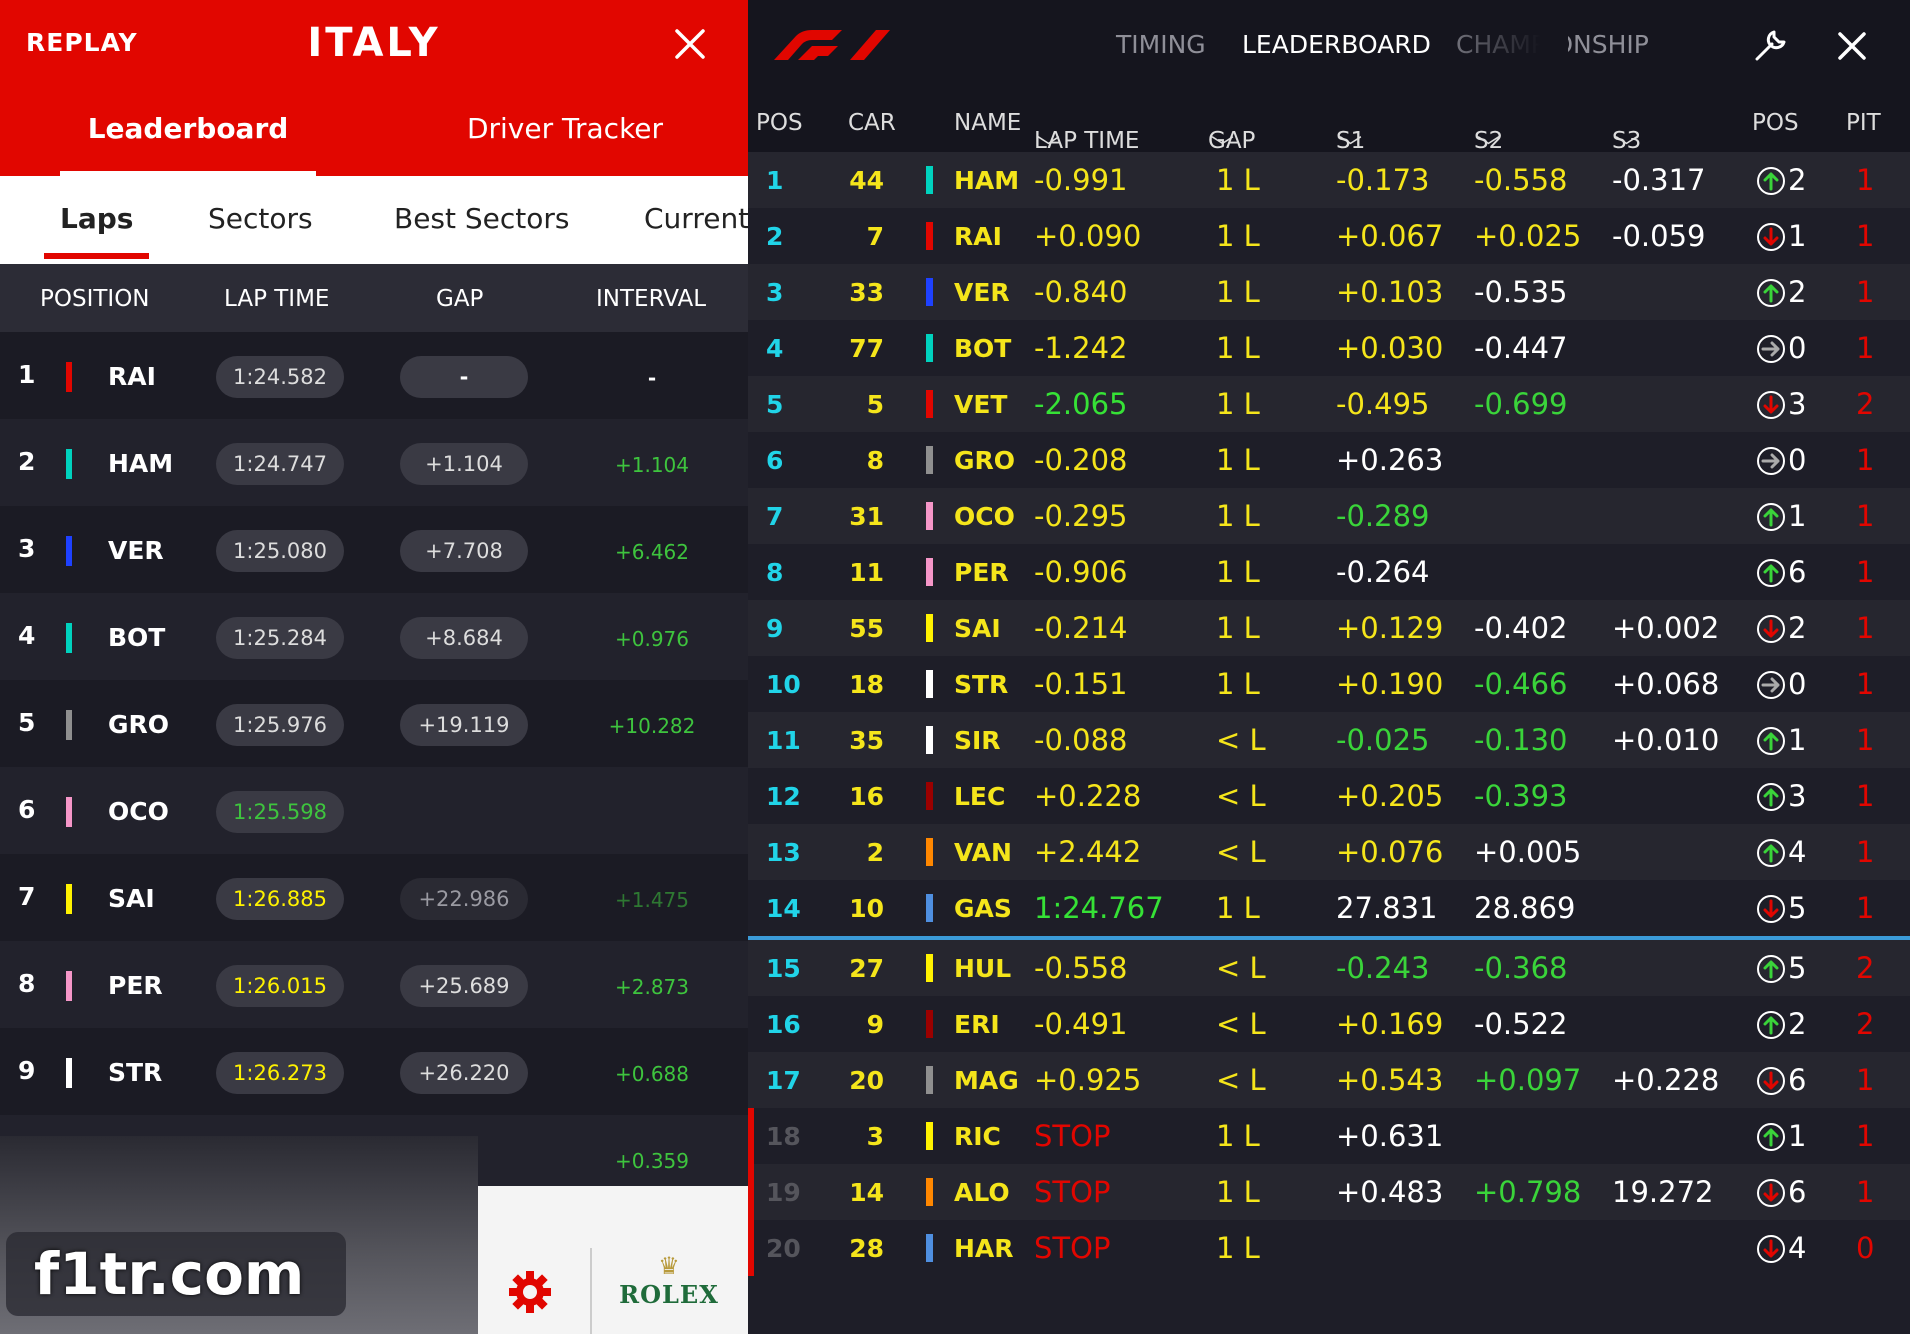 Image resolution: width=1910 pixels, height=1334 pixels. Describe the element at coordinates (1329, 236) in the screenshot. I see `table-row: 2 7 RAI +0.090 1 L +0.067 +0.025 -0.059 1 1` at that location.